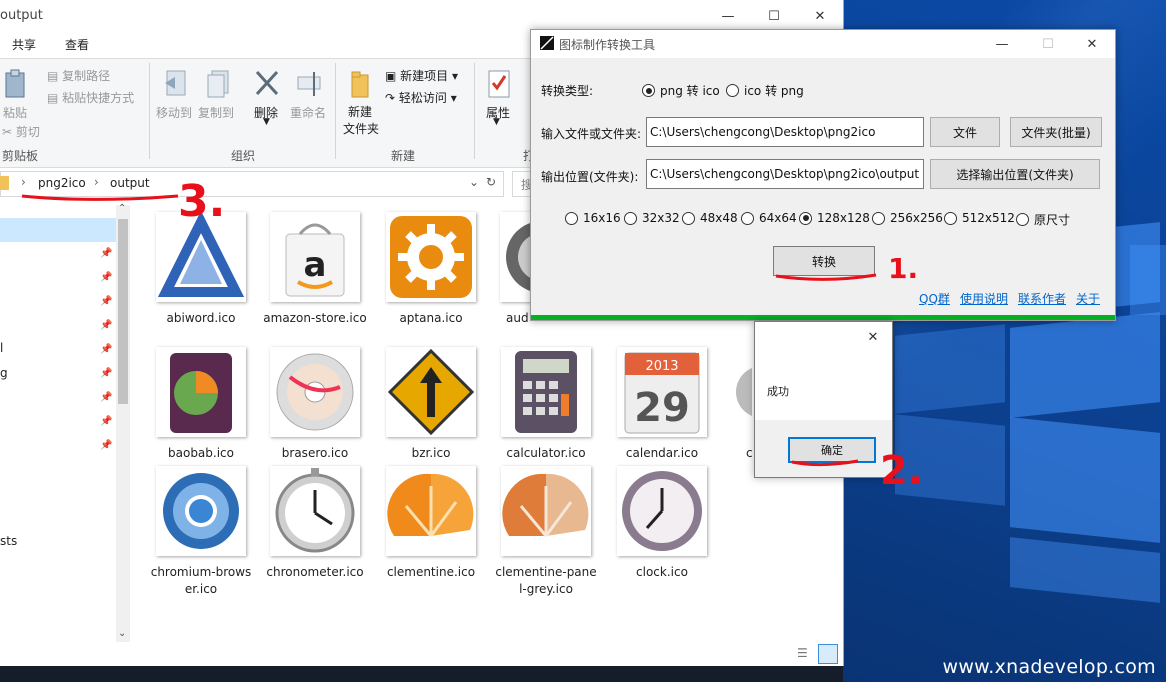 This screenshot has height=682, width=1166. I want to click on annotation-1: 1., so click(903, 268).